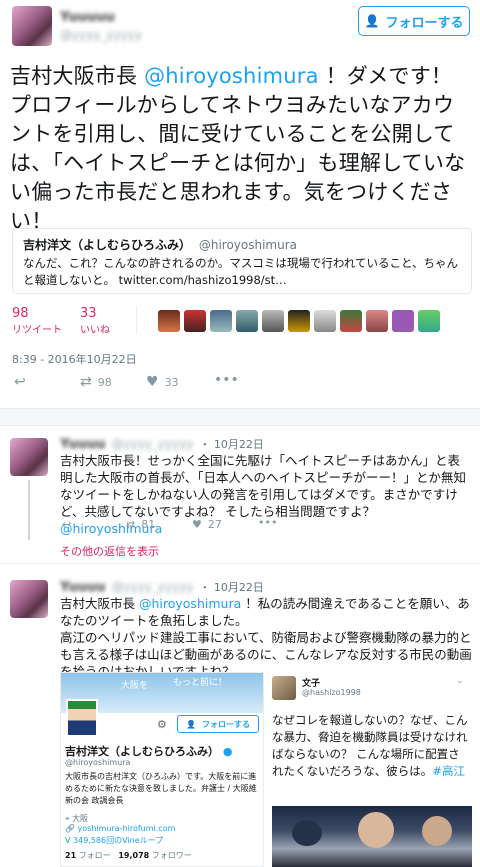  I want to click on verified-icon: ●, so click(227, 751).